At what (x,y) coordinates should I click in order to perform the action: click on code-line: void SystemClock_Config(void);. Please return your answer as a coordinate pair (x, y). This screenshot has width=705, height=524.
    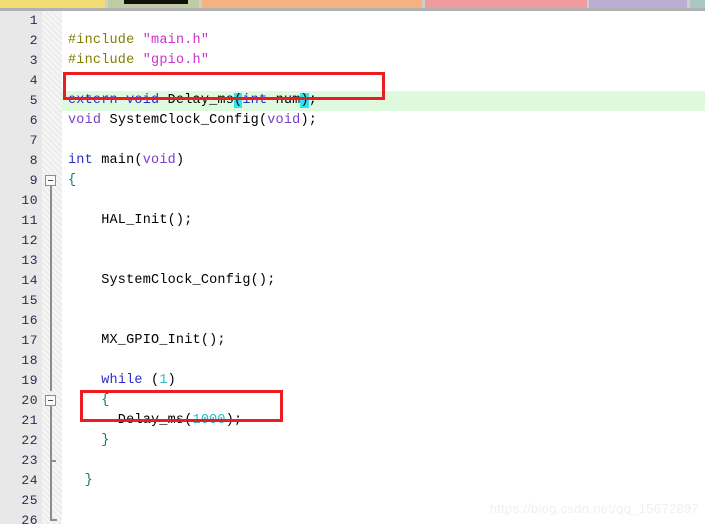
    Looking at the image, I should click on (383, 121).